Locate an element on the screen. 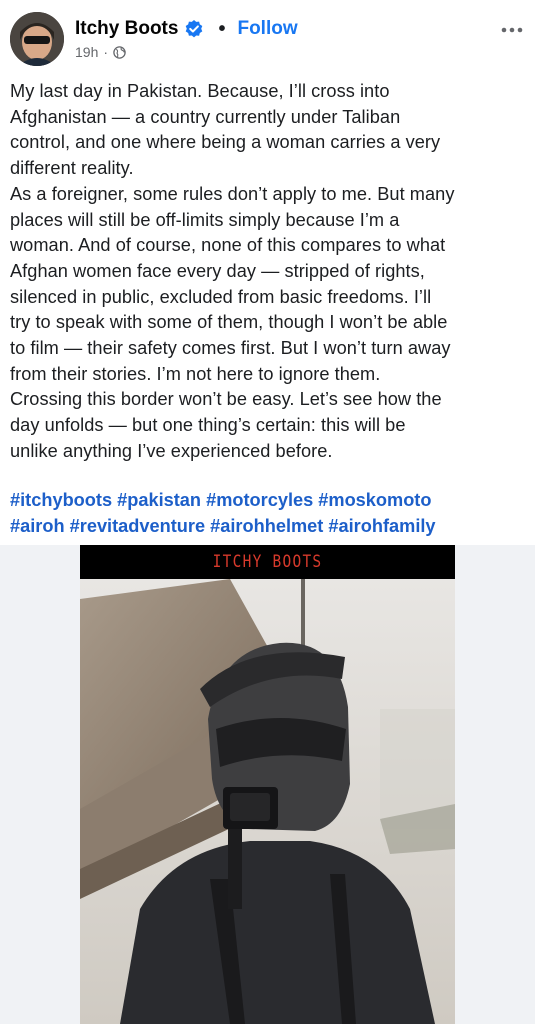 The image size is (535, 1024). follow-button: Follow is located at coordinates (267, 29).